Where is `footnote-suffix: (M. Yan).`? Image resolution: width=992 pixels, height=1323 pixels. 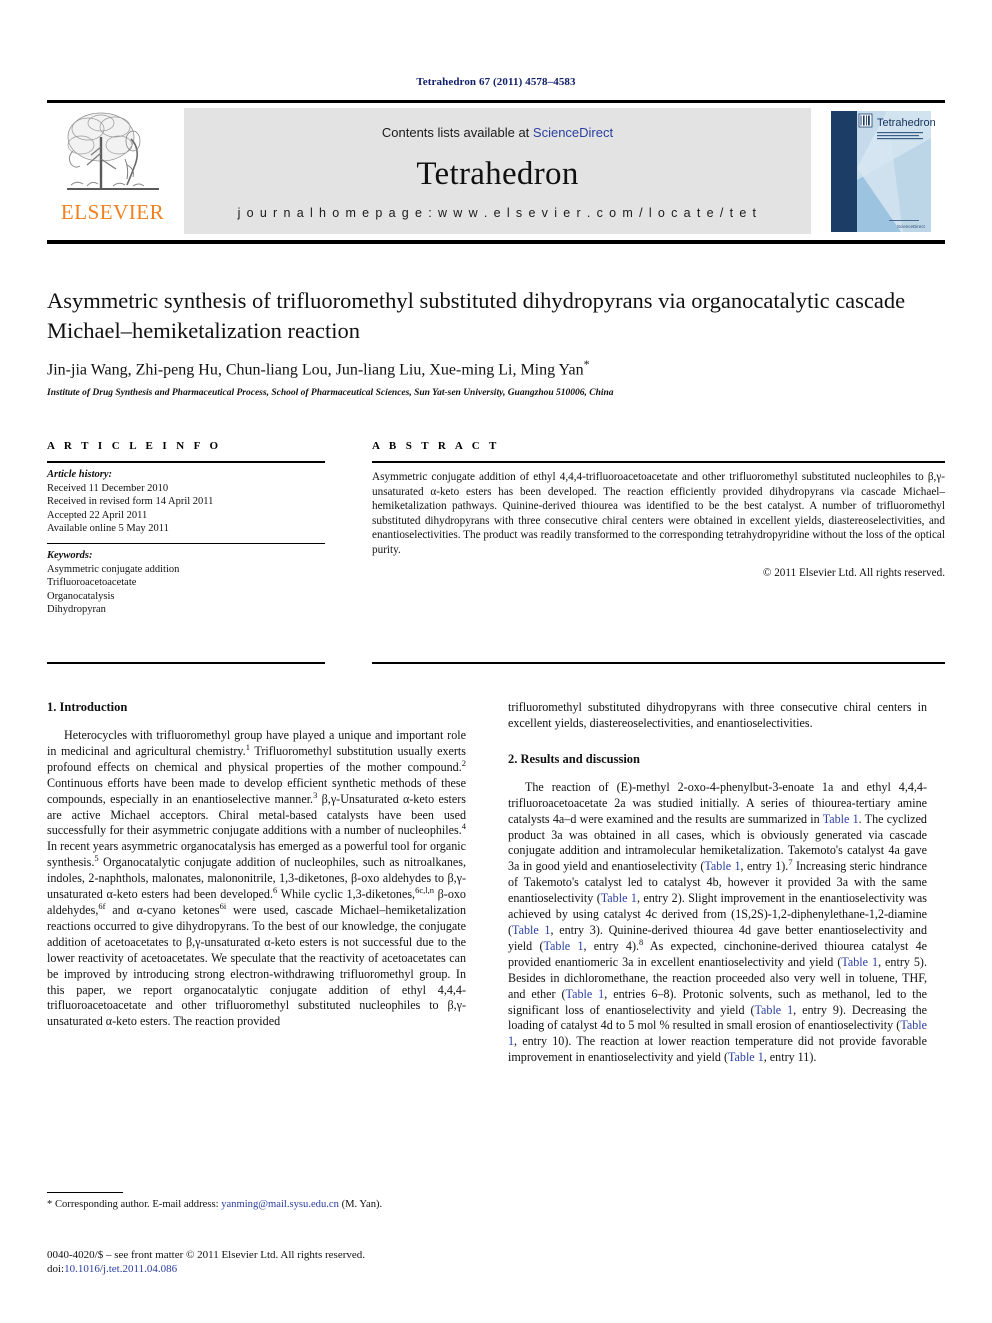 footnote-suffix: (M. Yan). is located at coordinates (360, 1204).